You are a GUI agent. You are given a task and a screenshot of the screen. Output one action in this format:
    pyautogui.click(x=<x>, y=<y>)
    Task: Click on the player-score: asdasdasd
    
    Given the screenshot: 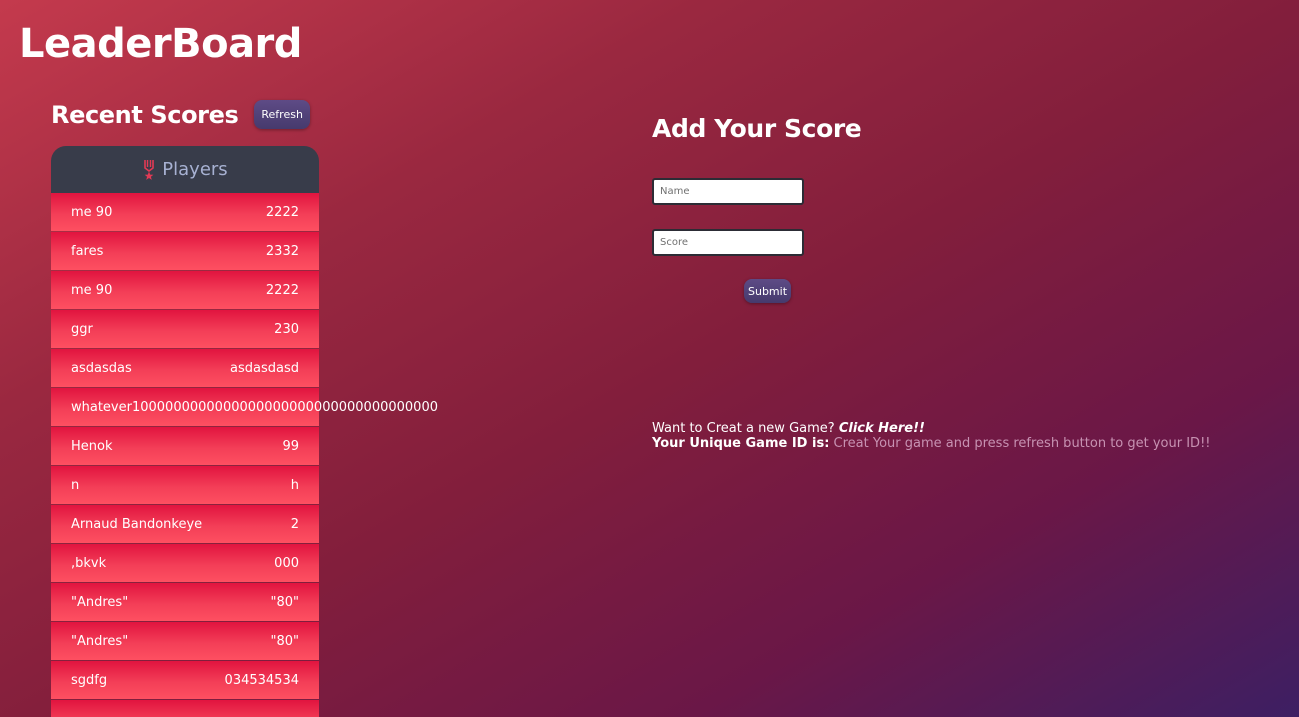 What is the action you would take?
    pyautogui.click(x=264, y=368)
    